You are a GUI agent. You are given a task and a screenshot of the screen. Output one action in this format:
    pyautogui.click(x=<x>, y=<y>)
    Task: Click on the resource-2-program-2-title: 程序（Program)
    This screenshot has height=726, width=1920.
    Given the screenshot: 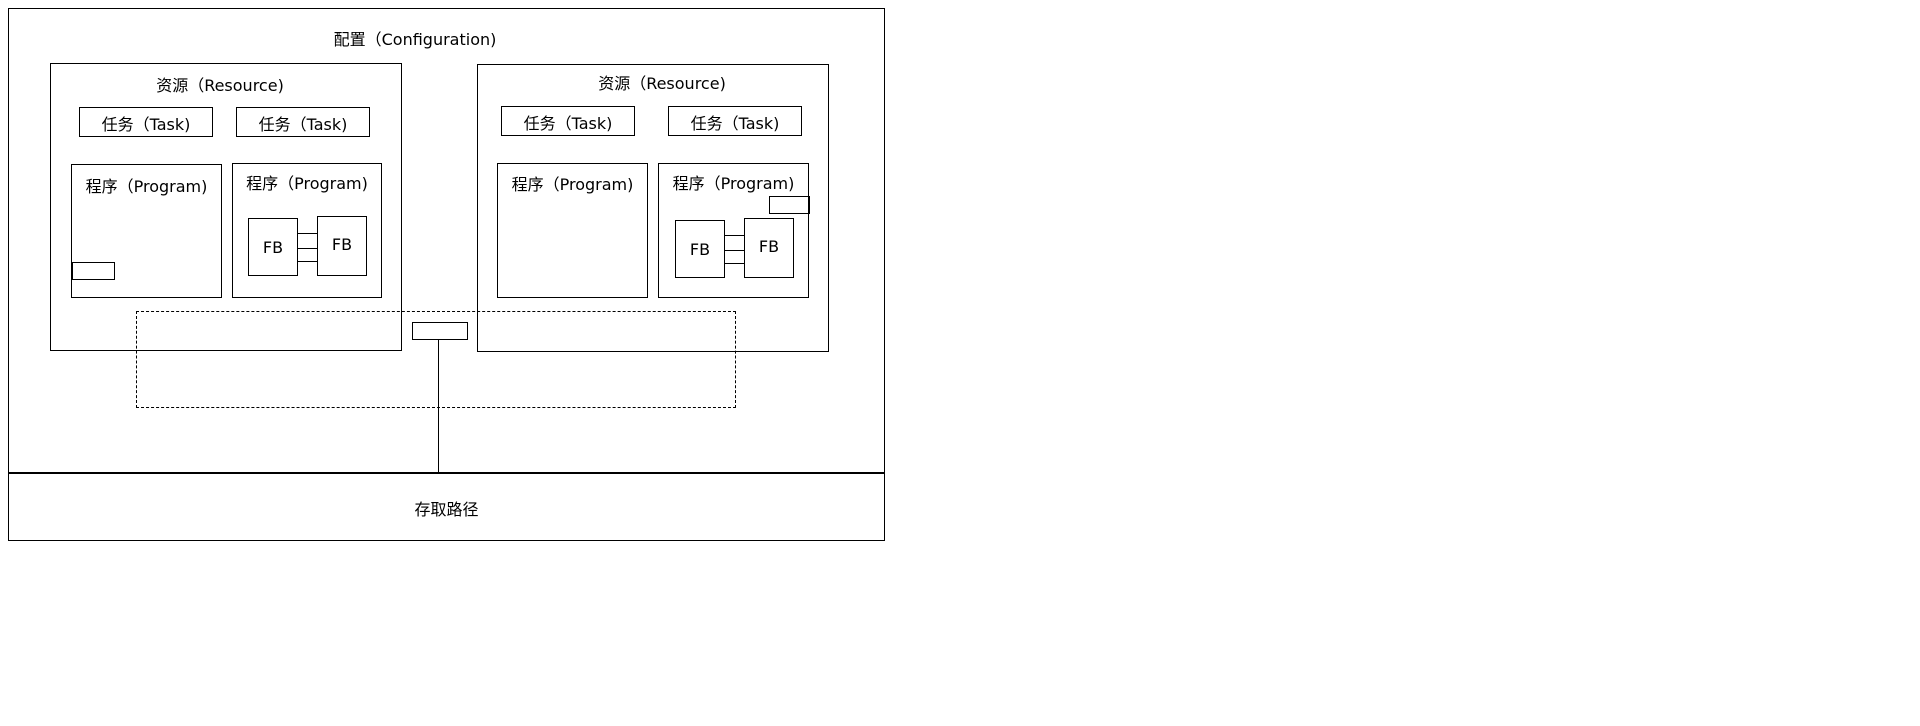 What is the action you would take?
    pyautogui.click(x=733, y=183)
    